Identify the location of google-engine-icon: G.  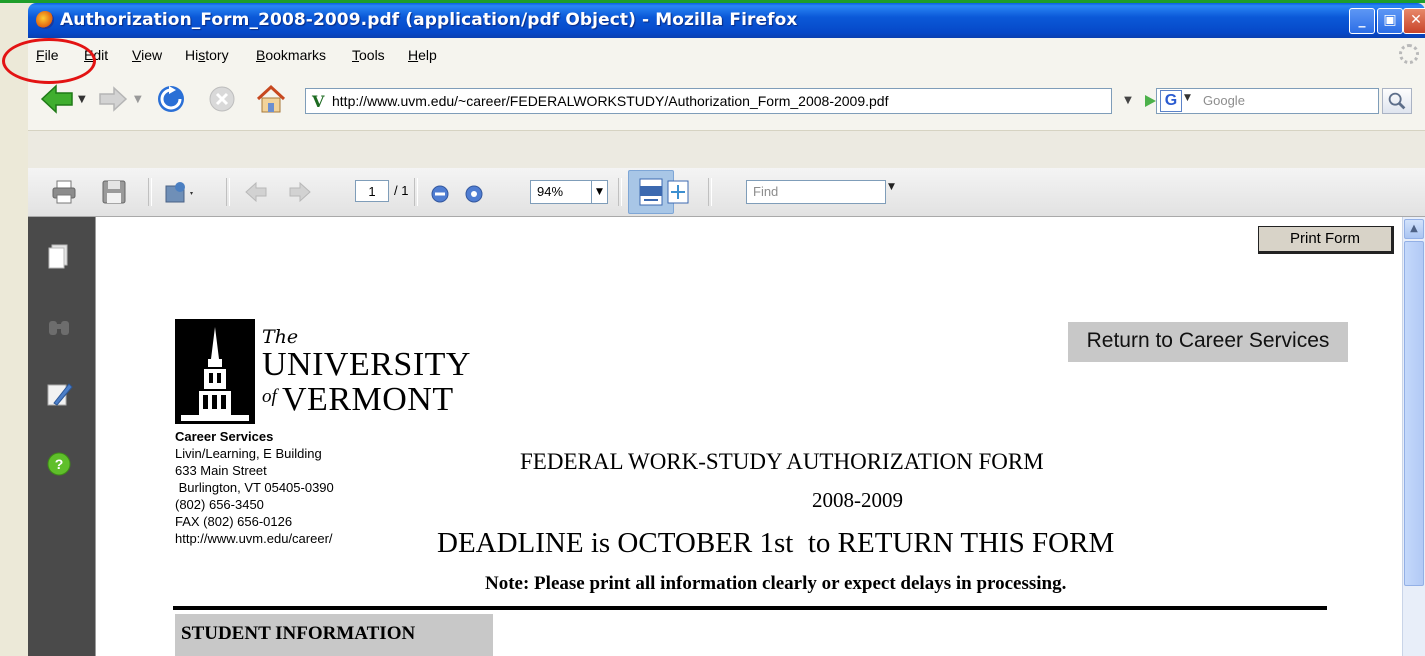
(1171, 101).